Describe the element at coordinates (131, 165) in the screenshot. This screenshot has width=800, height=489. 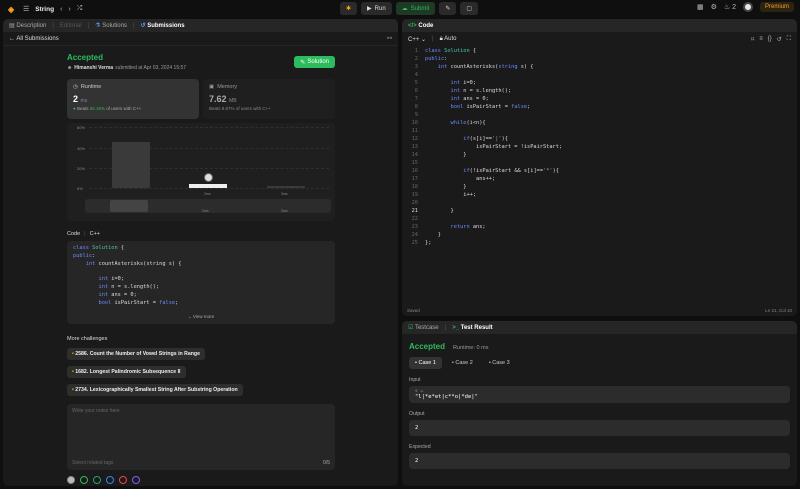
I see `chart-bar-2ms` at that location.